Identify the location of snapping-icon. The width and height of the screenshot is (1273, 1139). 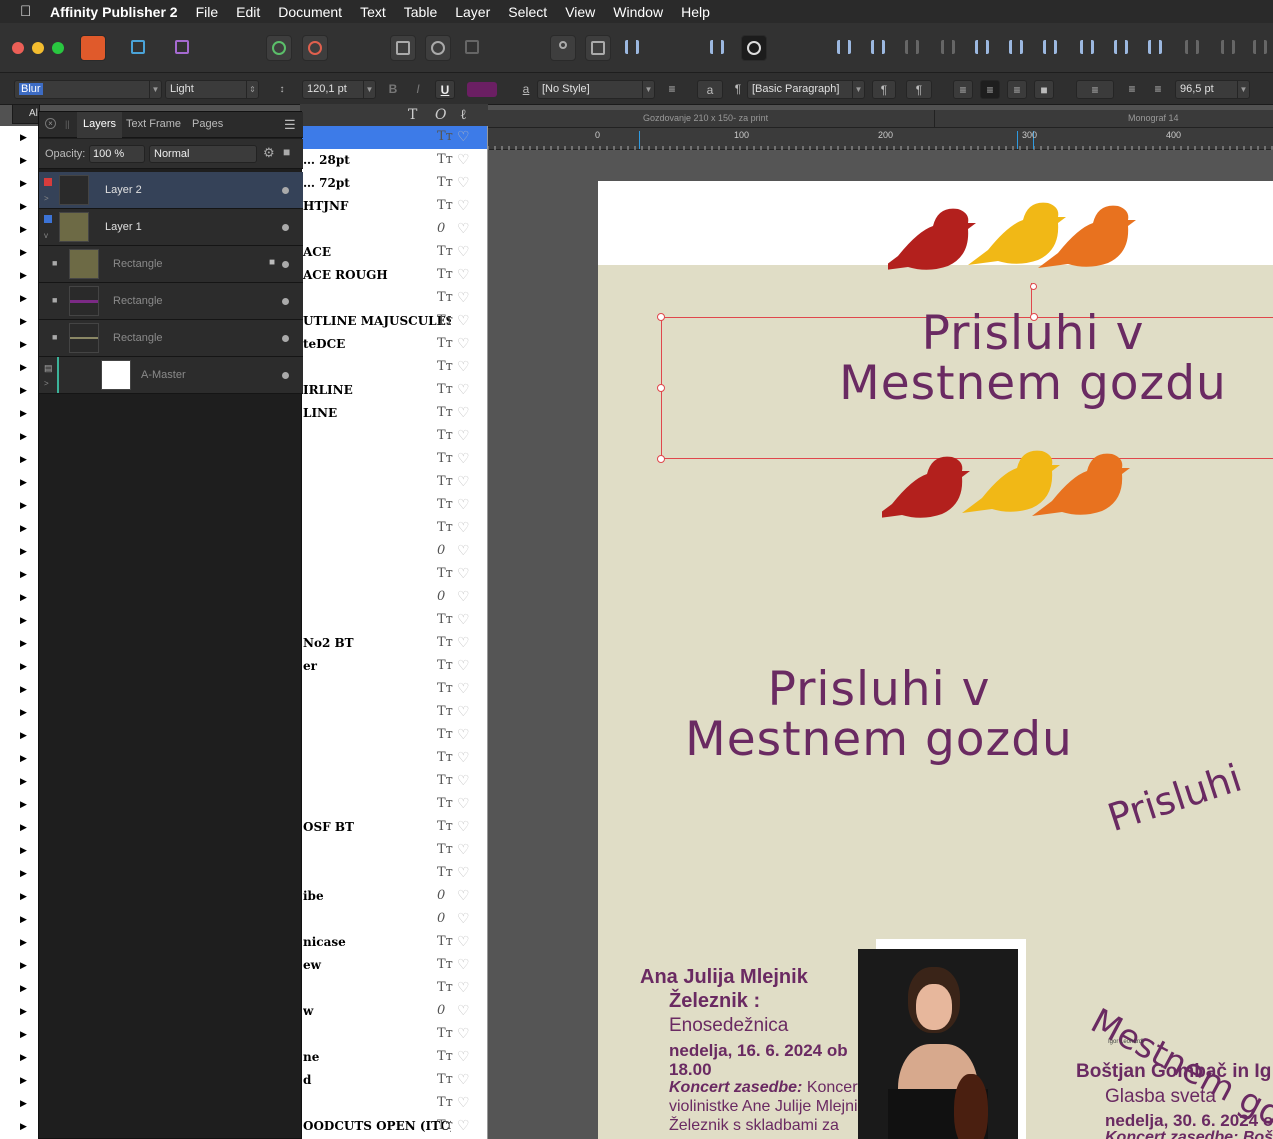
(754, 48).